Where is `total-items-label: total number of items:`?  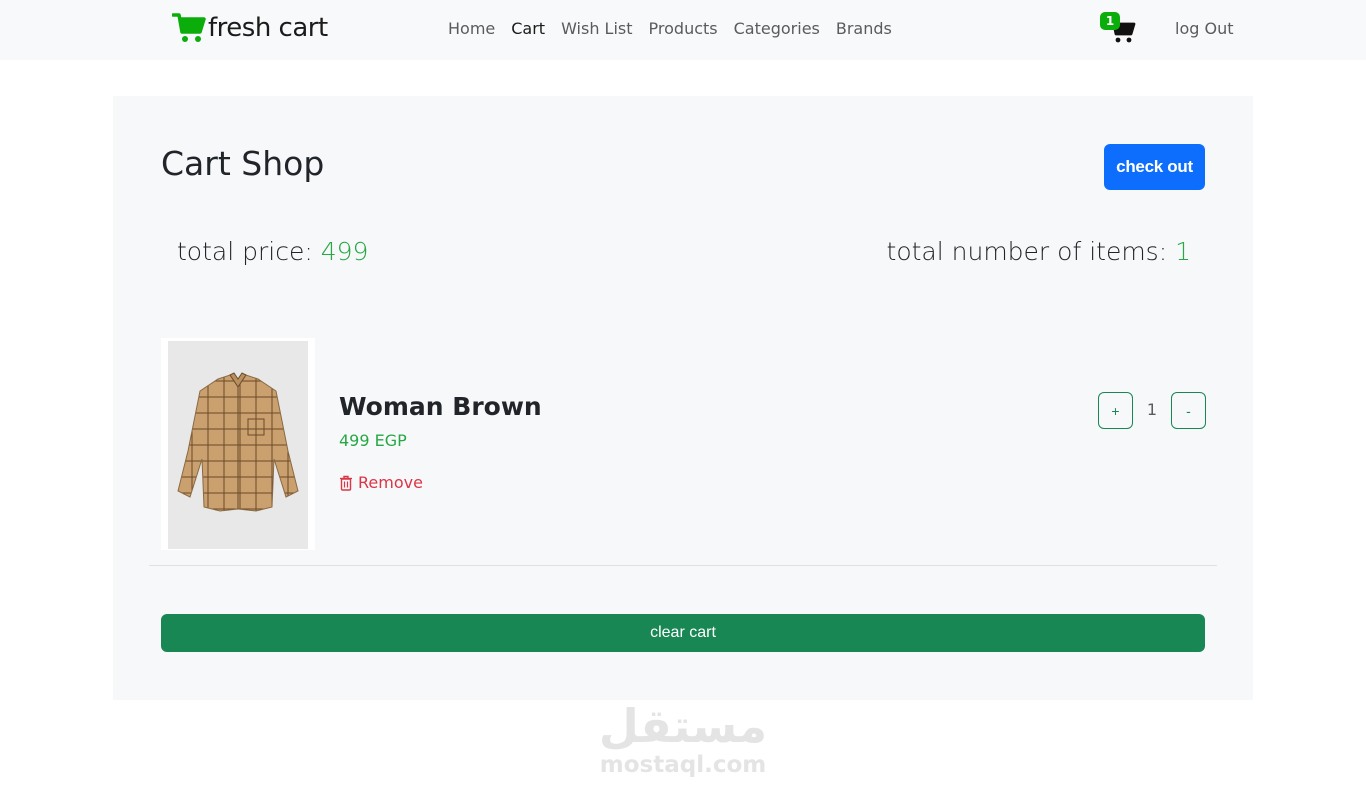 total-items-label: total number of items: is located at coordinates (1031, 251).